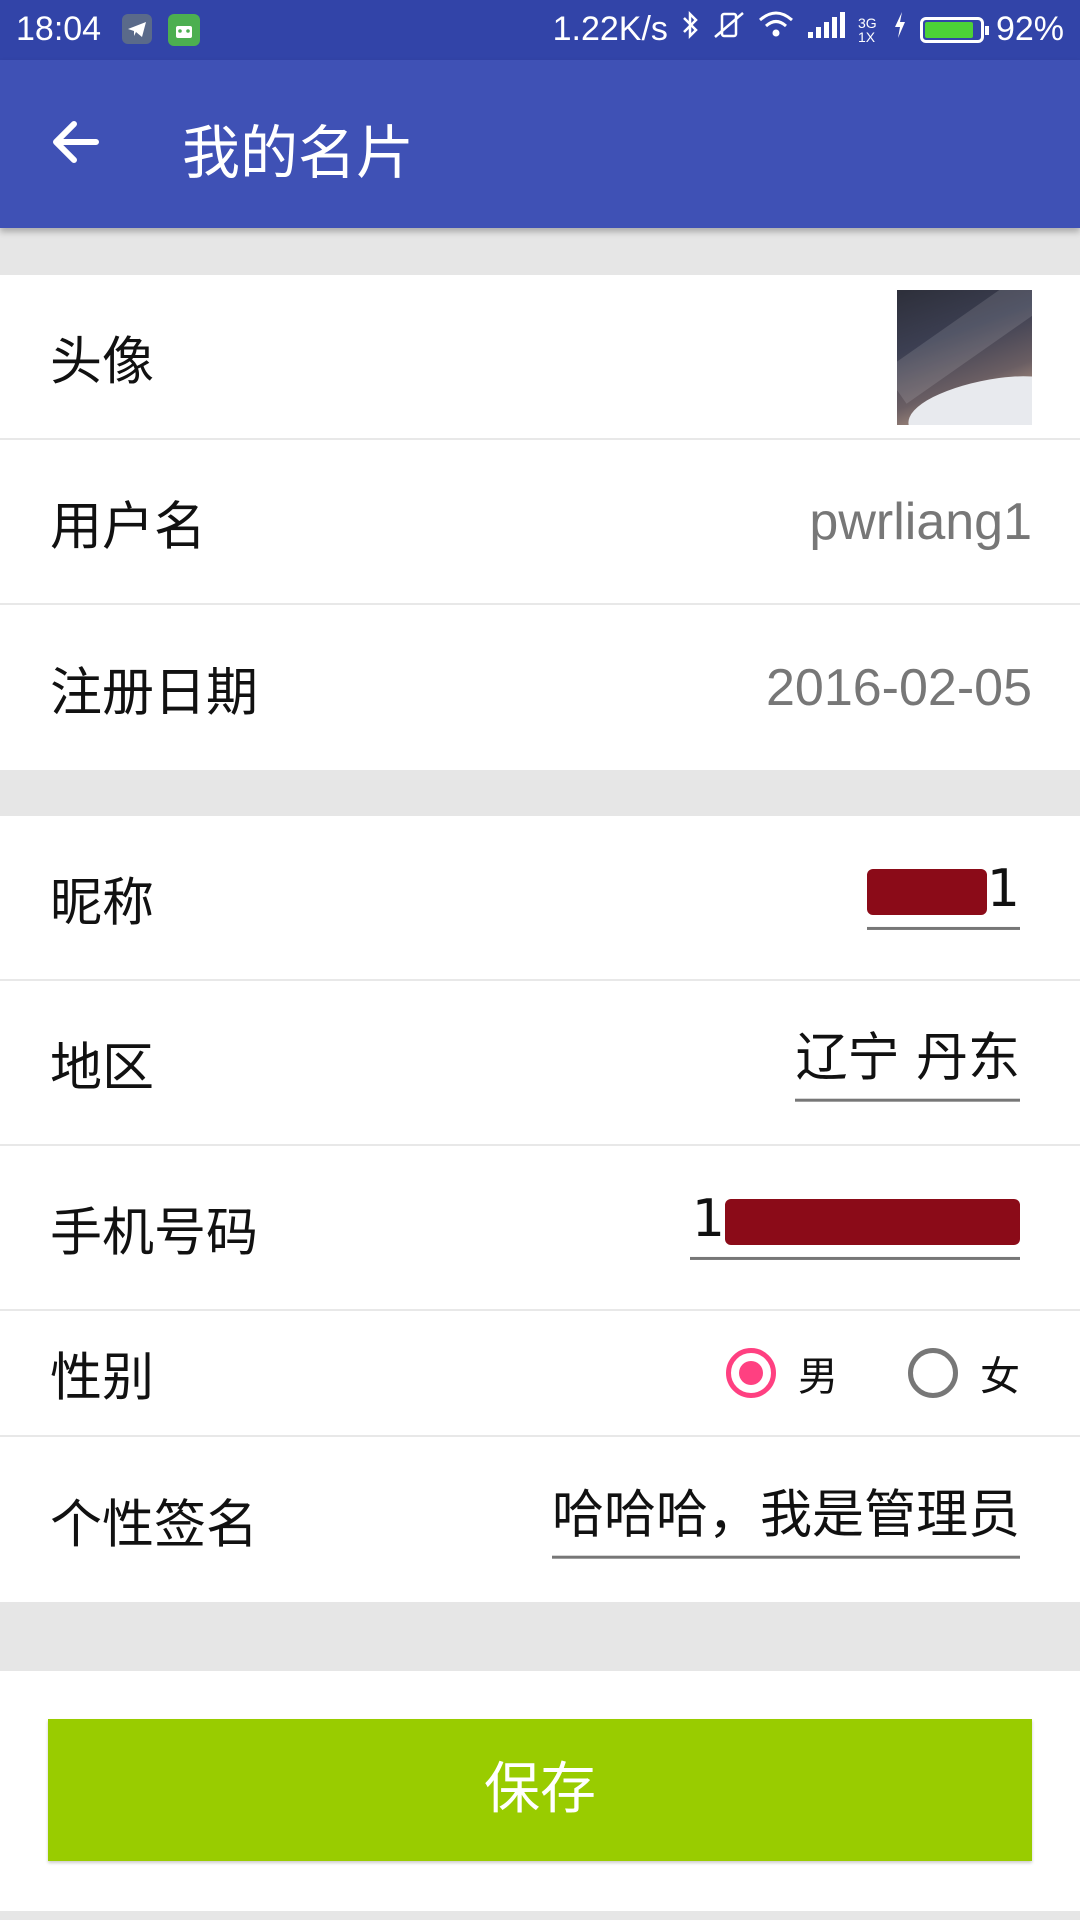  I want to click on radio-checked-icon, so click(751, 1373).